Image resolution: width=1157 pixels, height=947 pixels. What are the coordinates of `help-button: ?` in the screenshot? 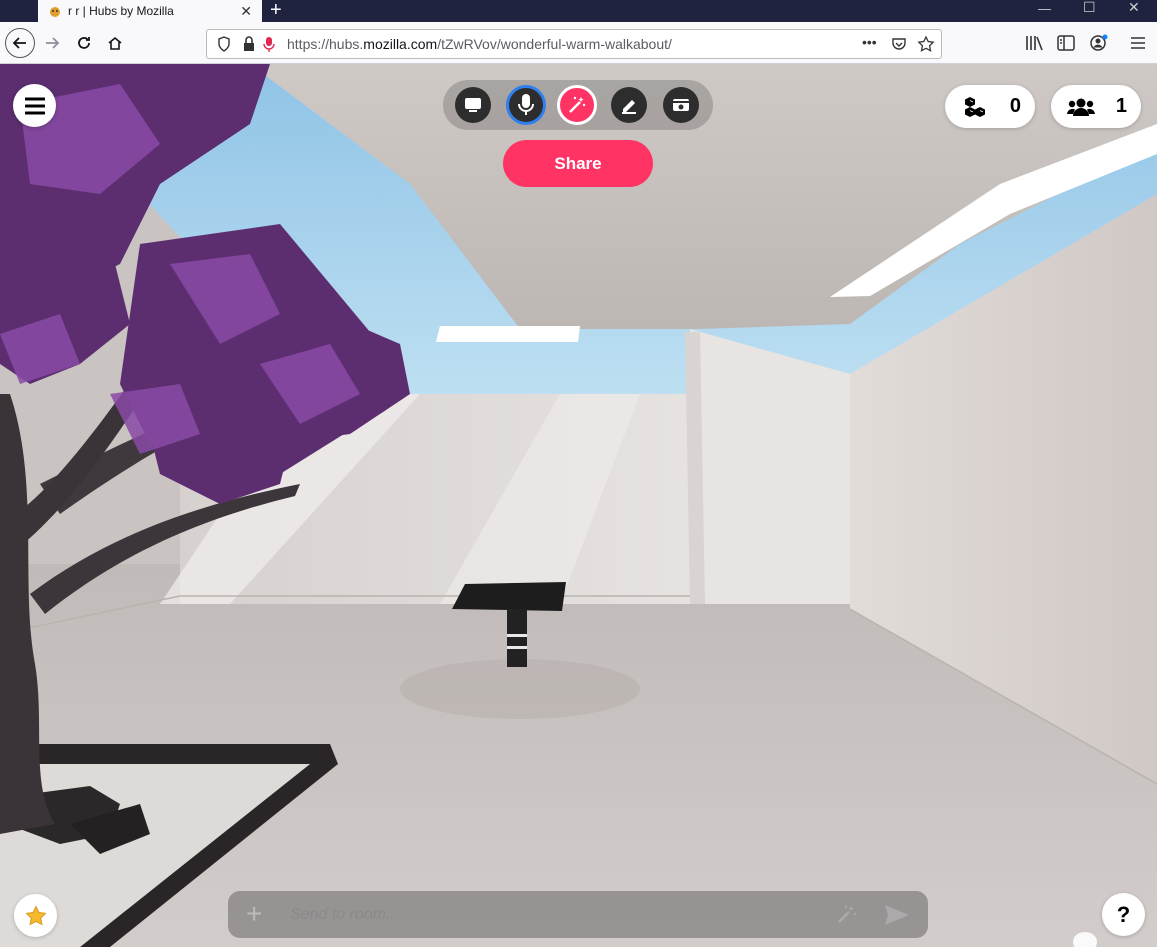 It's located at (1123, 914).